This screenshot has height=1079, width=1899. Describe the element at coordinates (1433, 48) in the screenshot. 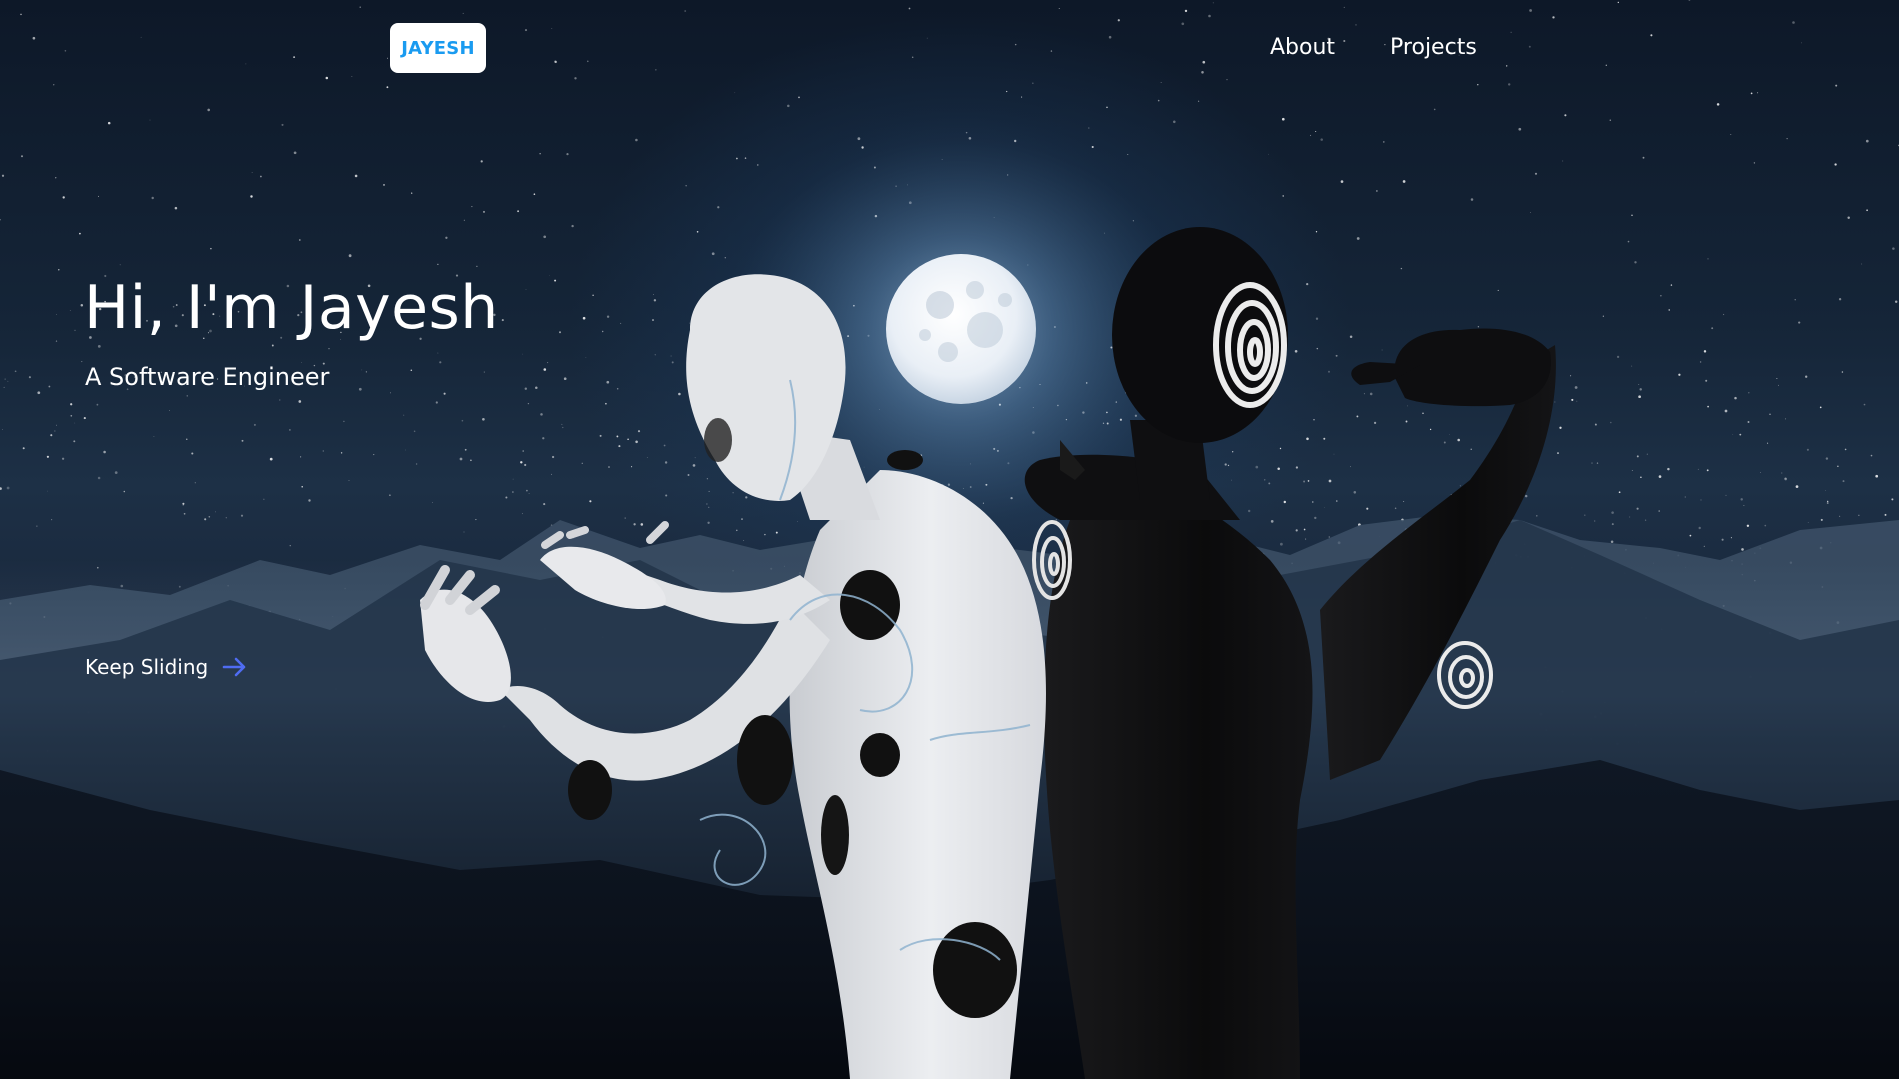

I see `nav-link-projects: Projects` at that location.